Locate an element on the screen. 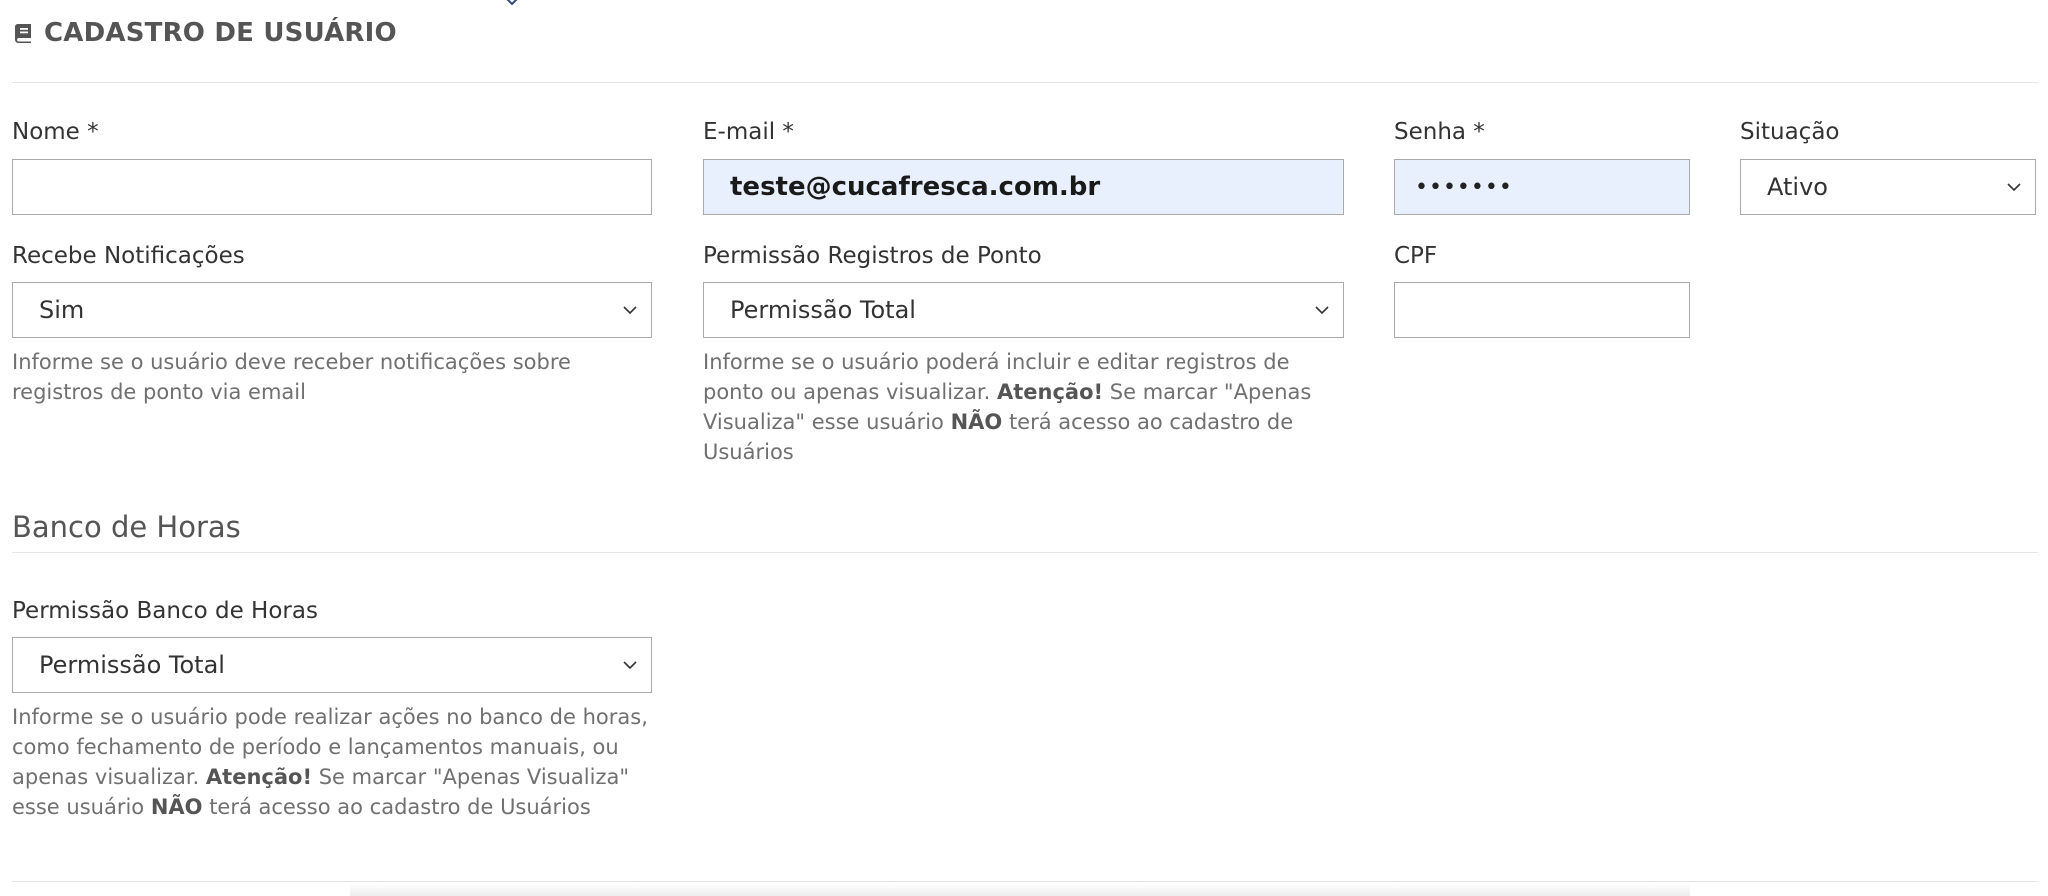 Image resolution: width=2048 pixels, height=896 pixels. email-value: teste@cucafresca.com.br is located at coordinates (915, 187).